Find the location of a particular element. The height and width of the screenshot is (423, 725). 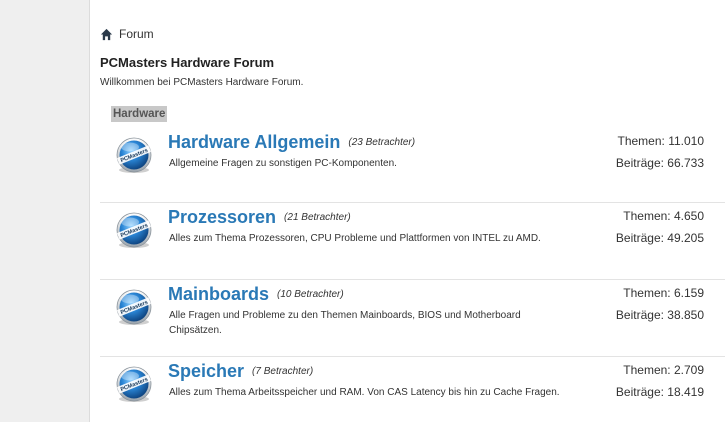

viewer-count: (7 Betrachter) is located at coordinates (283, 371).